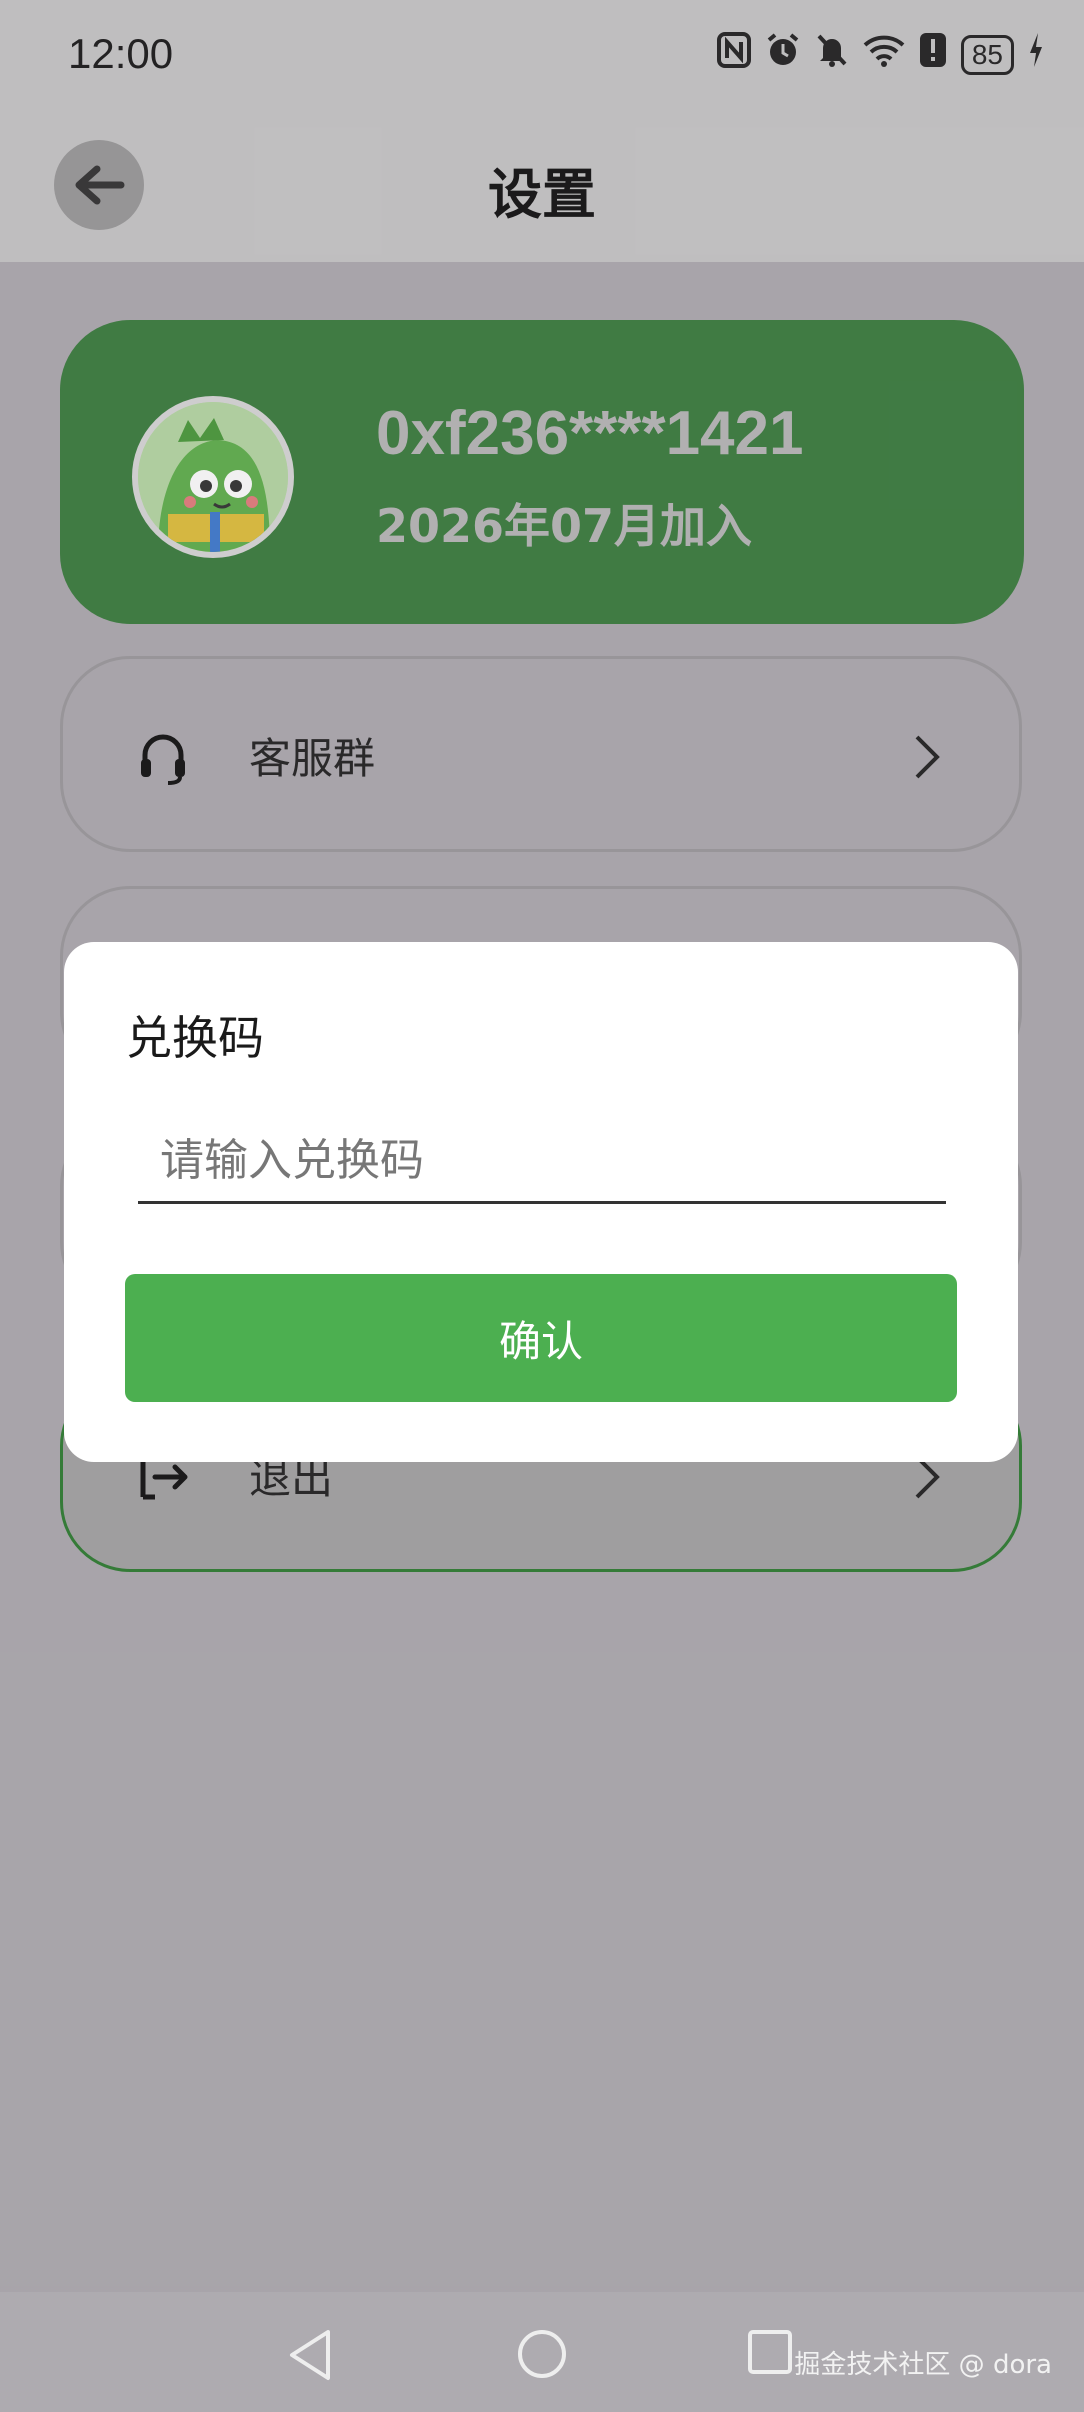  What do you see at coordinates (195, 1038) in the screenshot?
I see `dialog-title: 兑换码` at bounding box center [195, 1038].